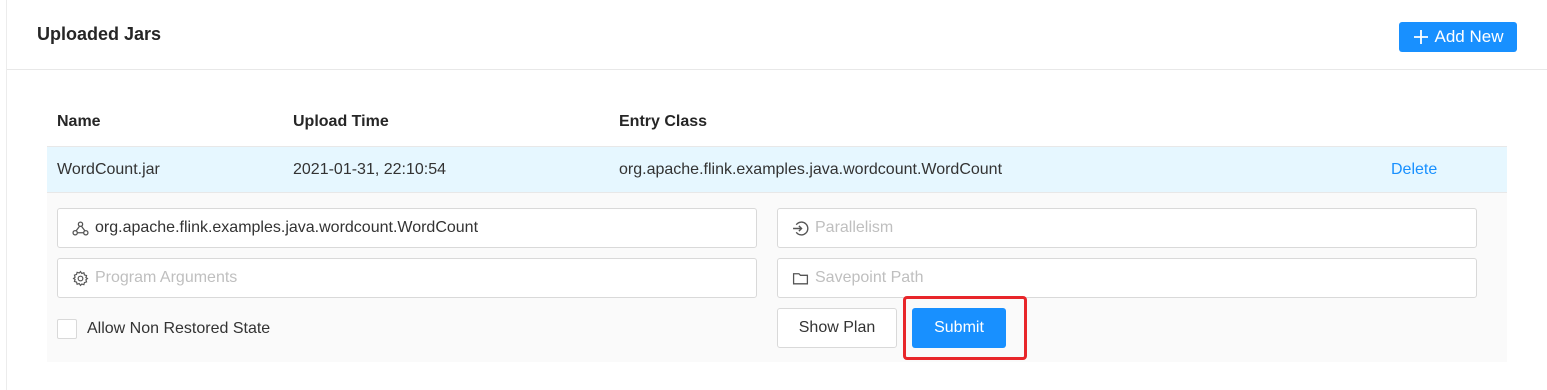 The image size is (1547, 390). I want to click on login-icon, so click(801, 228).